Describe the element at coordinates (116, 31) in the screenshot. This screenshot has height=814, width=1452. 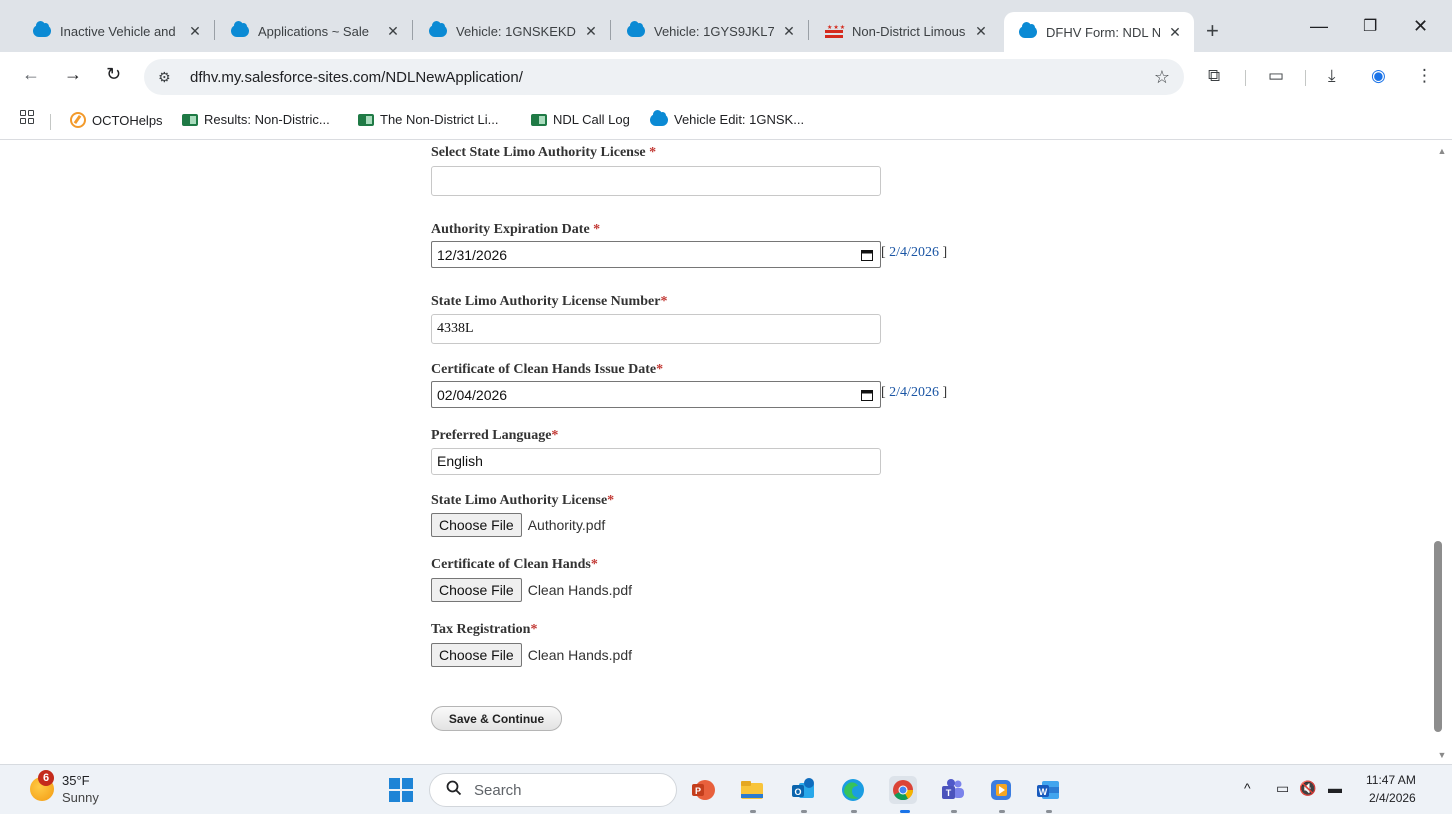
I see `tab-inactive-vehicle: Inactive Vehicle and ✕` at that location.